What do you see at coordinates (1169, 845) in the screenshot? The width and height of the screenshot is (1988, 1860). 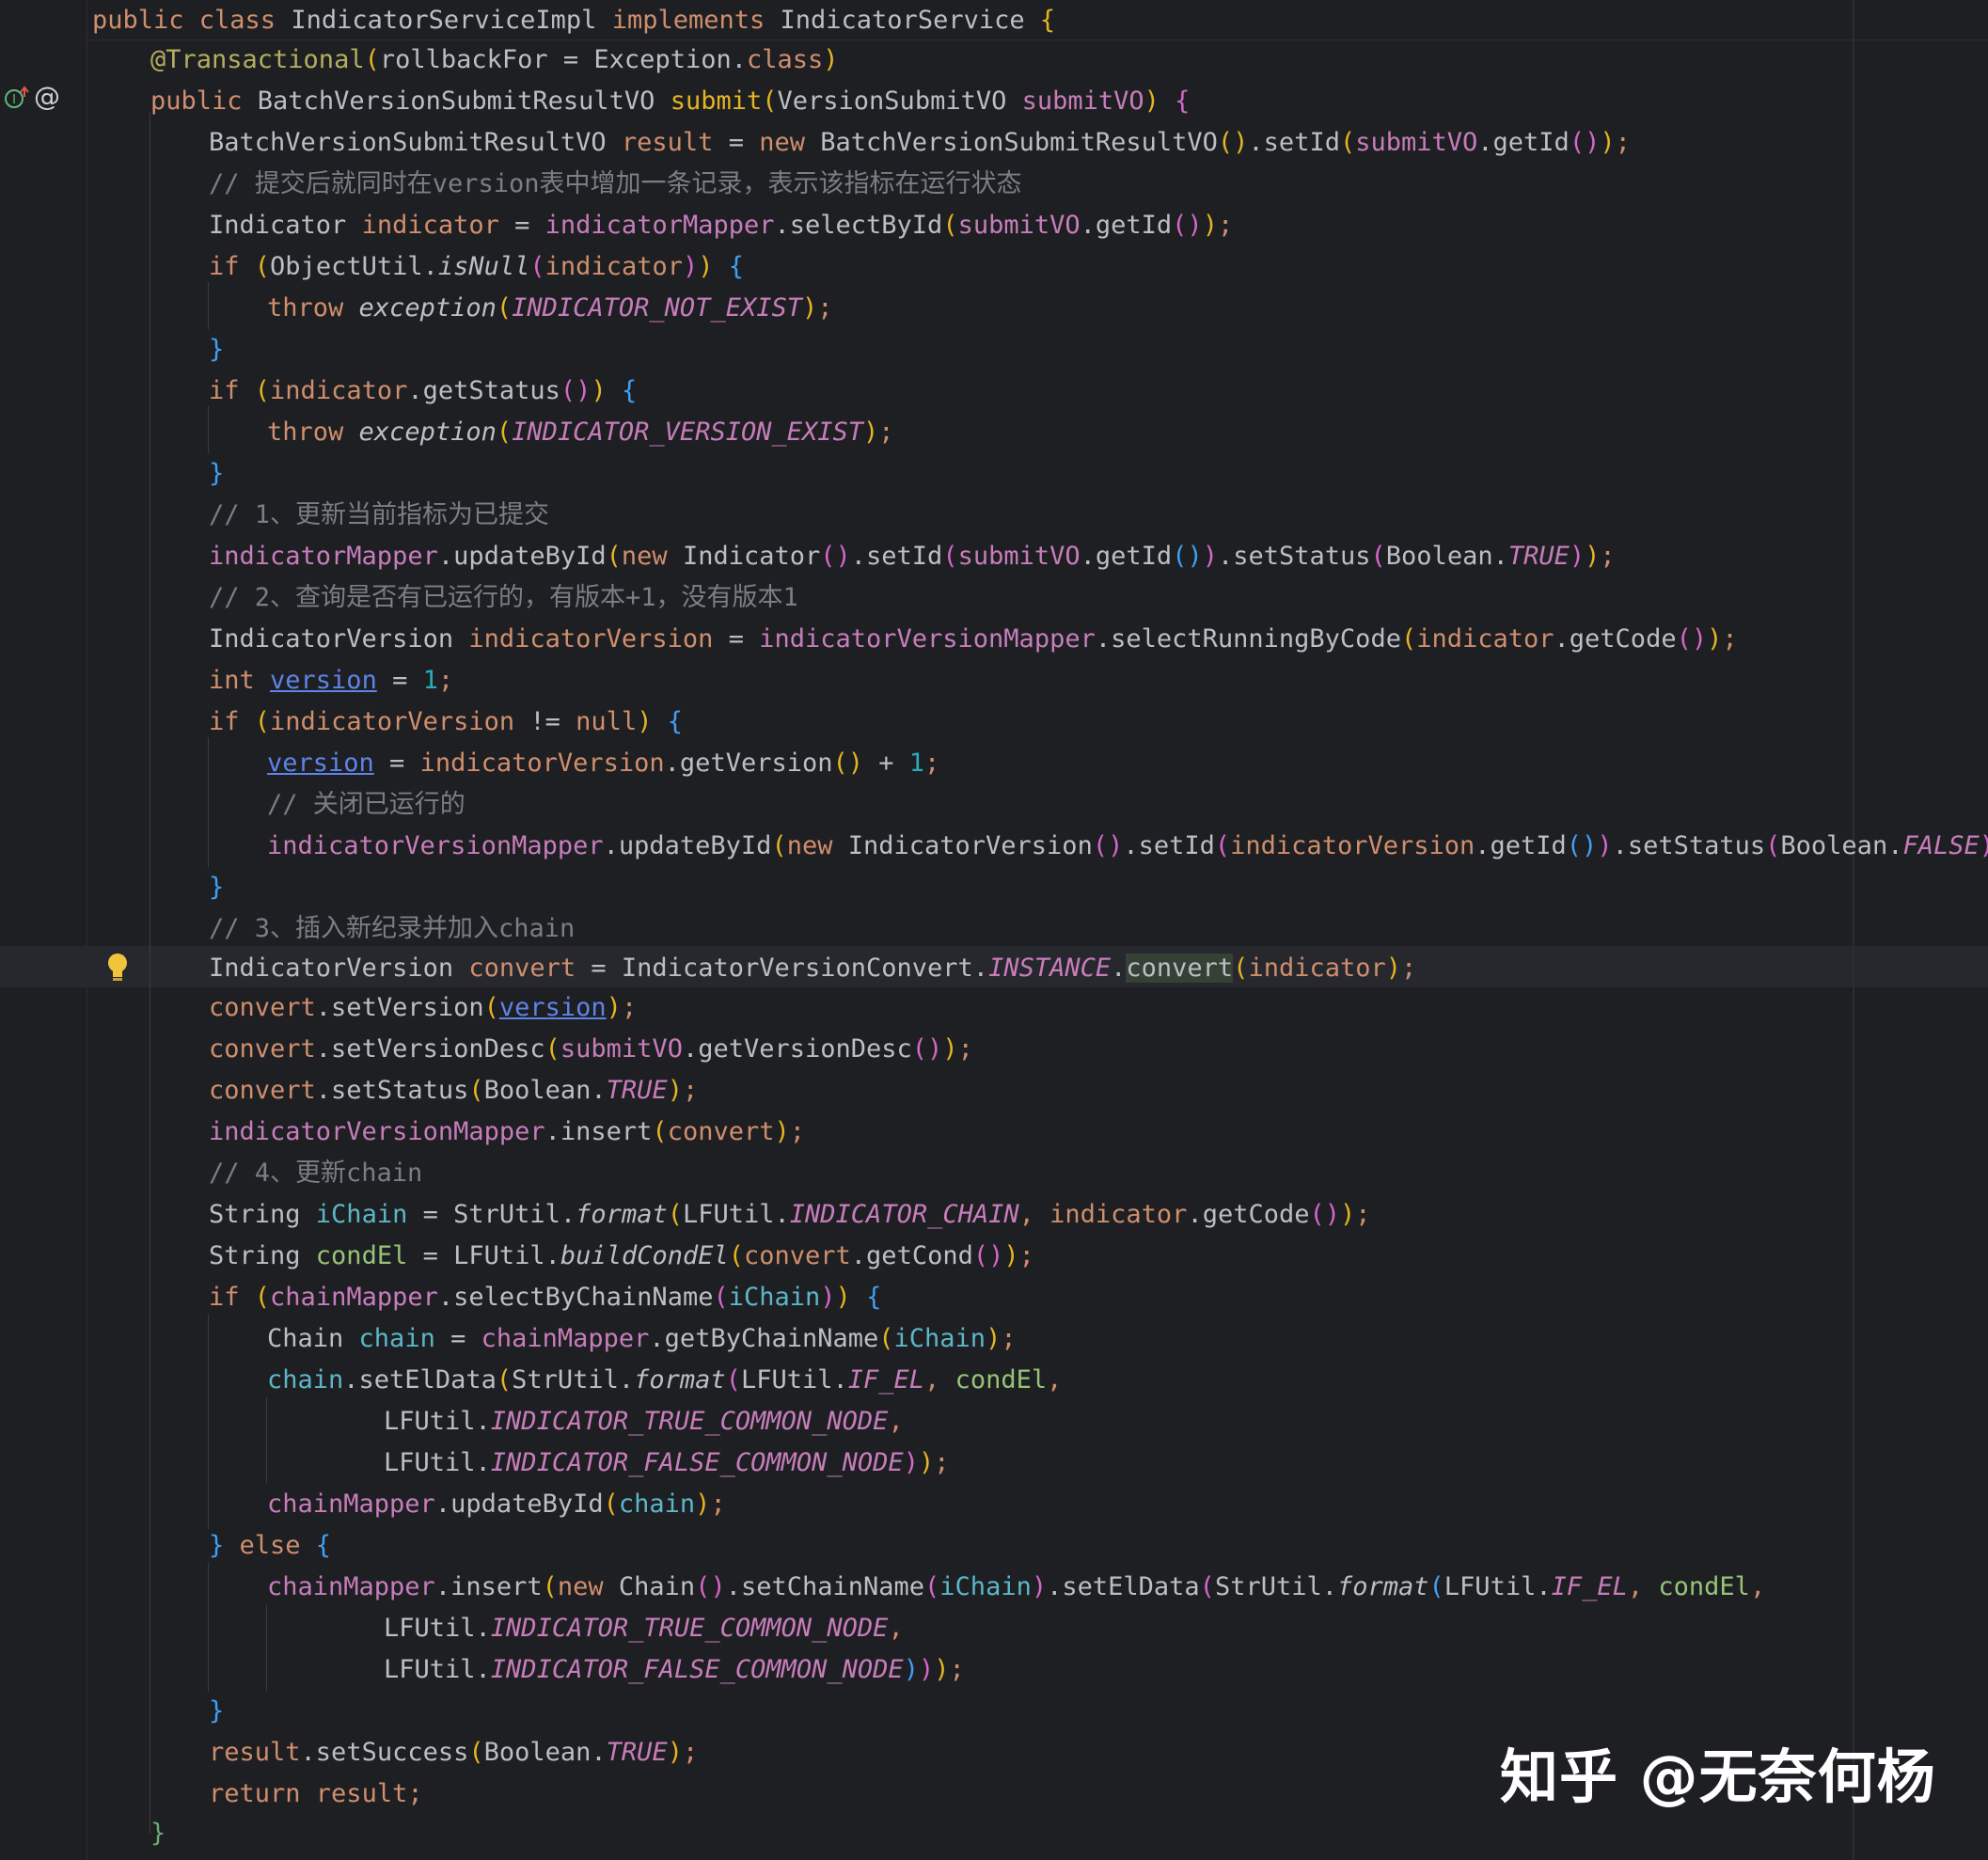 I see `code-token: .setId` at bounding box center [1169, 845].